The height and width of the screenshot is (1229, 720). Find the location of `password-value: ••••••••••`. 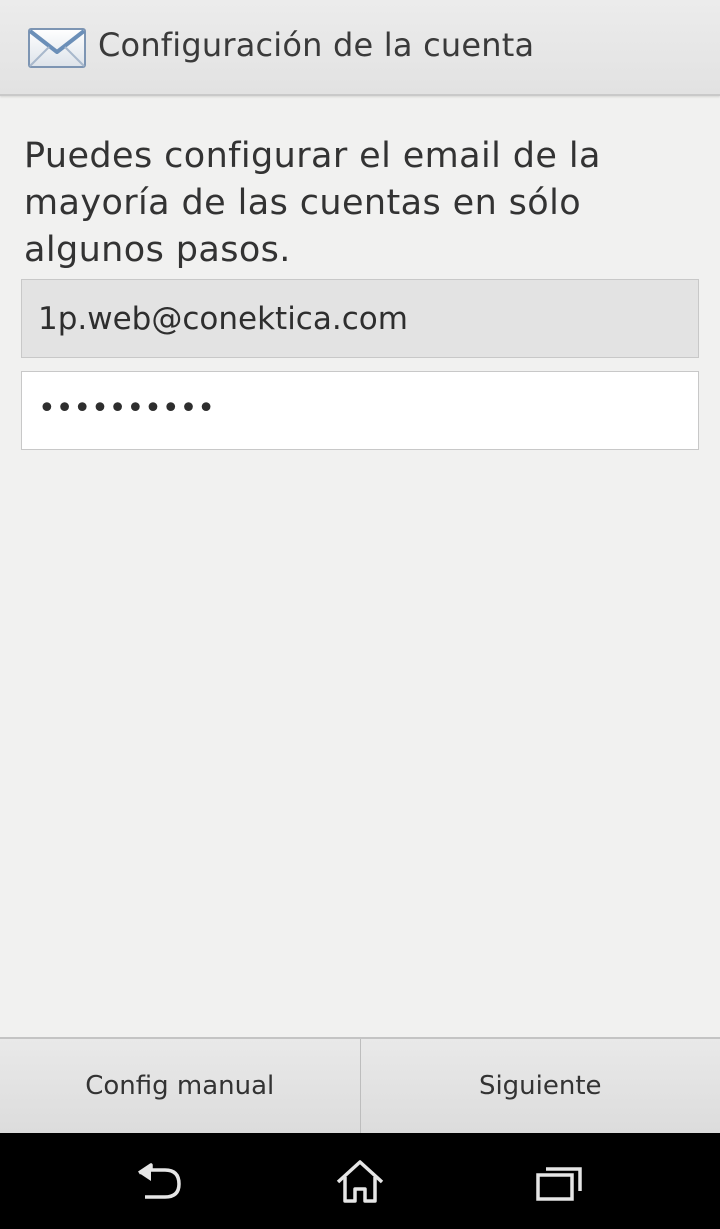

password-value: •••••••••• is located at coordinates (126, 408).